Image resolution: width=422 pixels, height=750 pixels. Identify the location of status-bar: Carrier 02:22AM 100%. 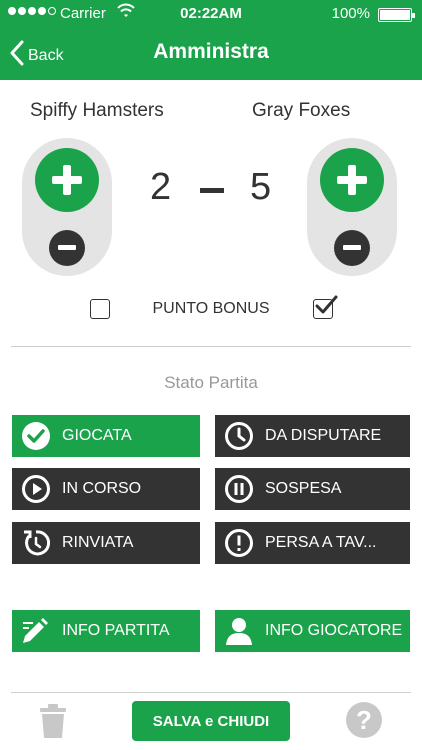
(211, 14).